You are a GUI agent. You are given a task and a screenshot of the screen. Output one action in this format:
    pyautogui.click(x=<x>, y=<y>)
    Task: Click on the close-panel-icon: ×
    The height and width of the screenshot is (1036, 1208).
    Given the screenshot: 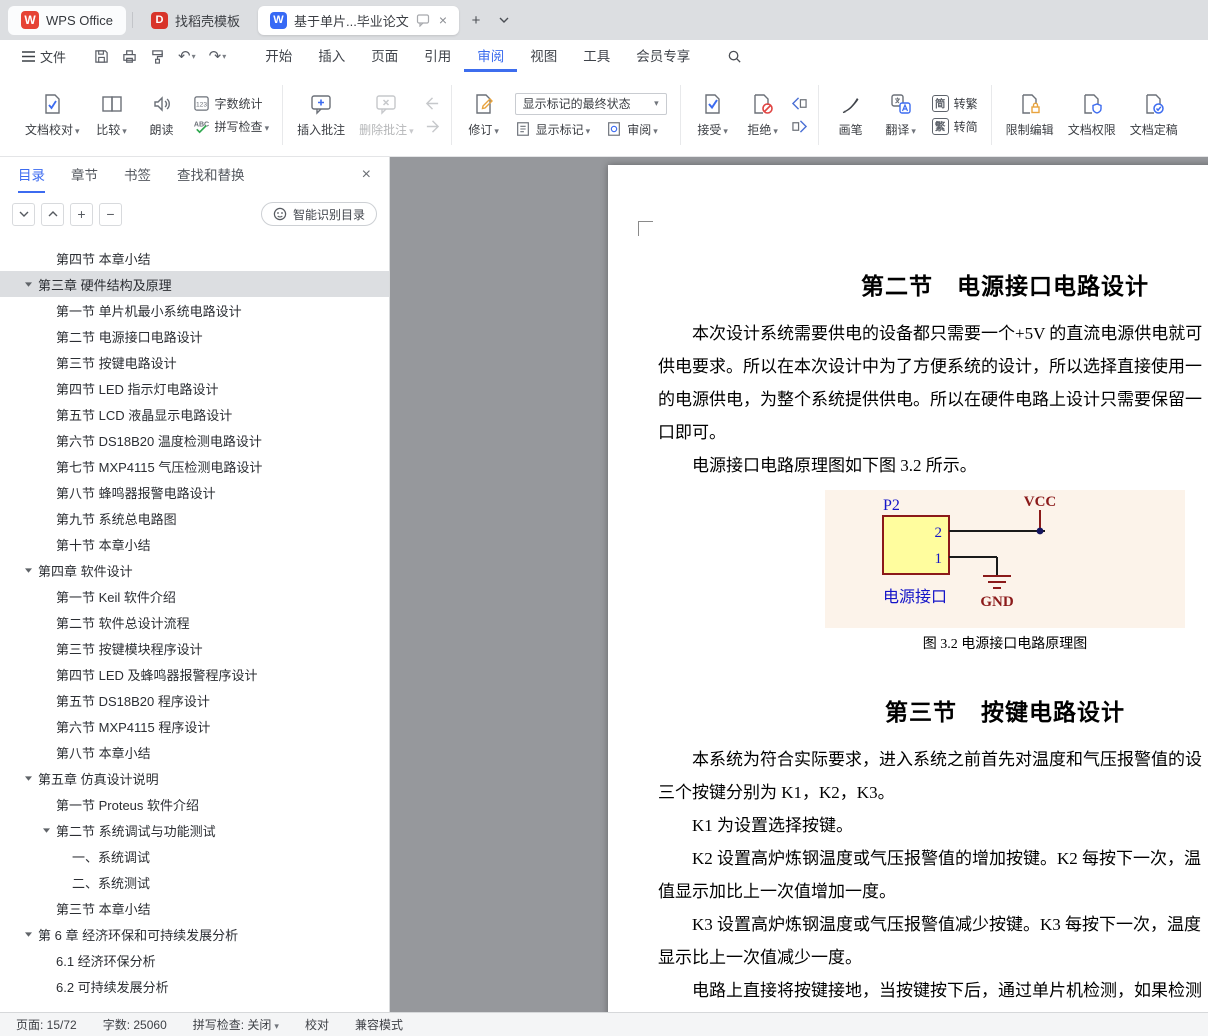 What is the action you would take?
    pyautogui.click(x=366, y=175)
    